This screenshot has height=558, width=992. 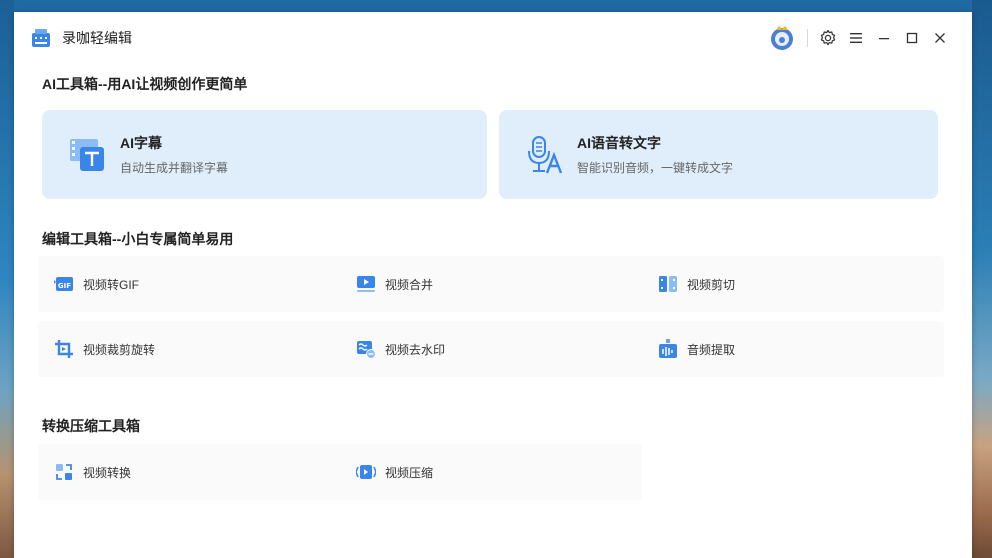 I want to click on maximize-button, so click(x=912, y=38).